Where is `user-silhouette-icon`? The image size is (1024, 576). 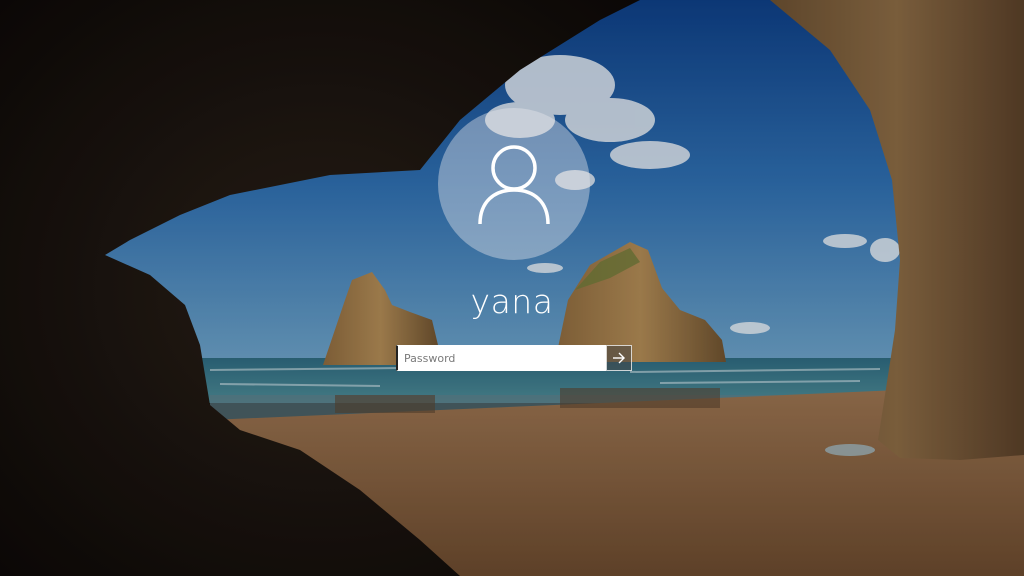
user-silhouette-icon is located at coordinates (514, 185).